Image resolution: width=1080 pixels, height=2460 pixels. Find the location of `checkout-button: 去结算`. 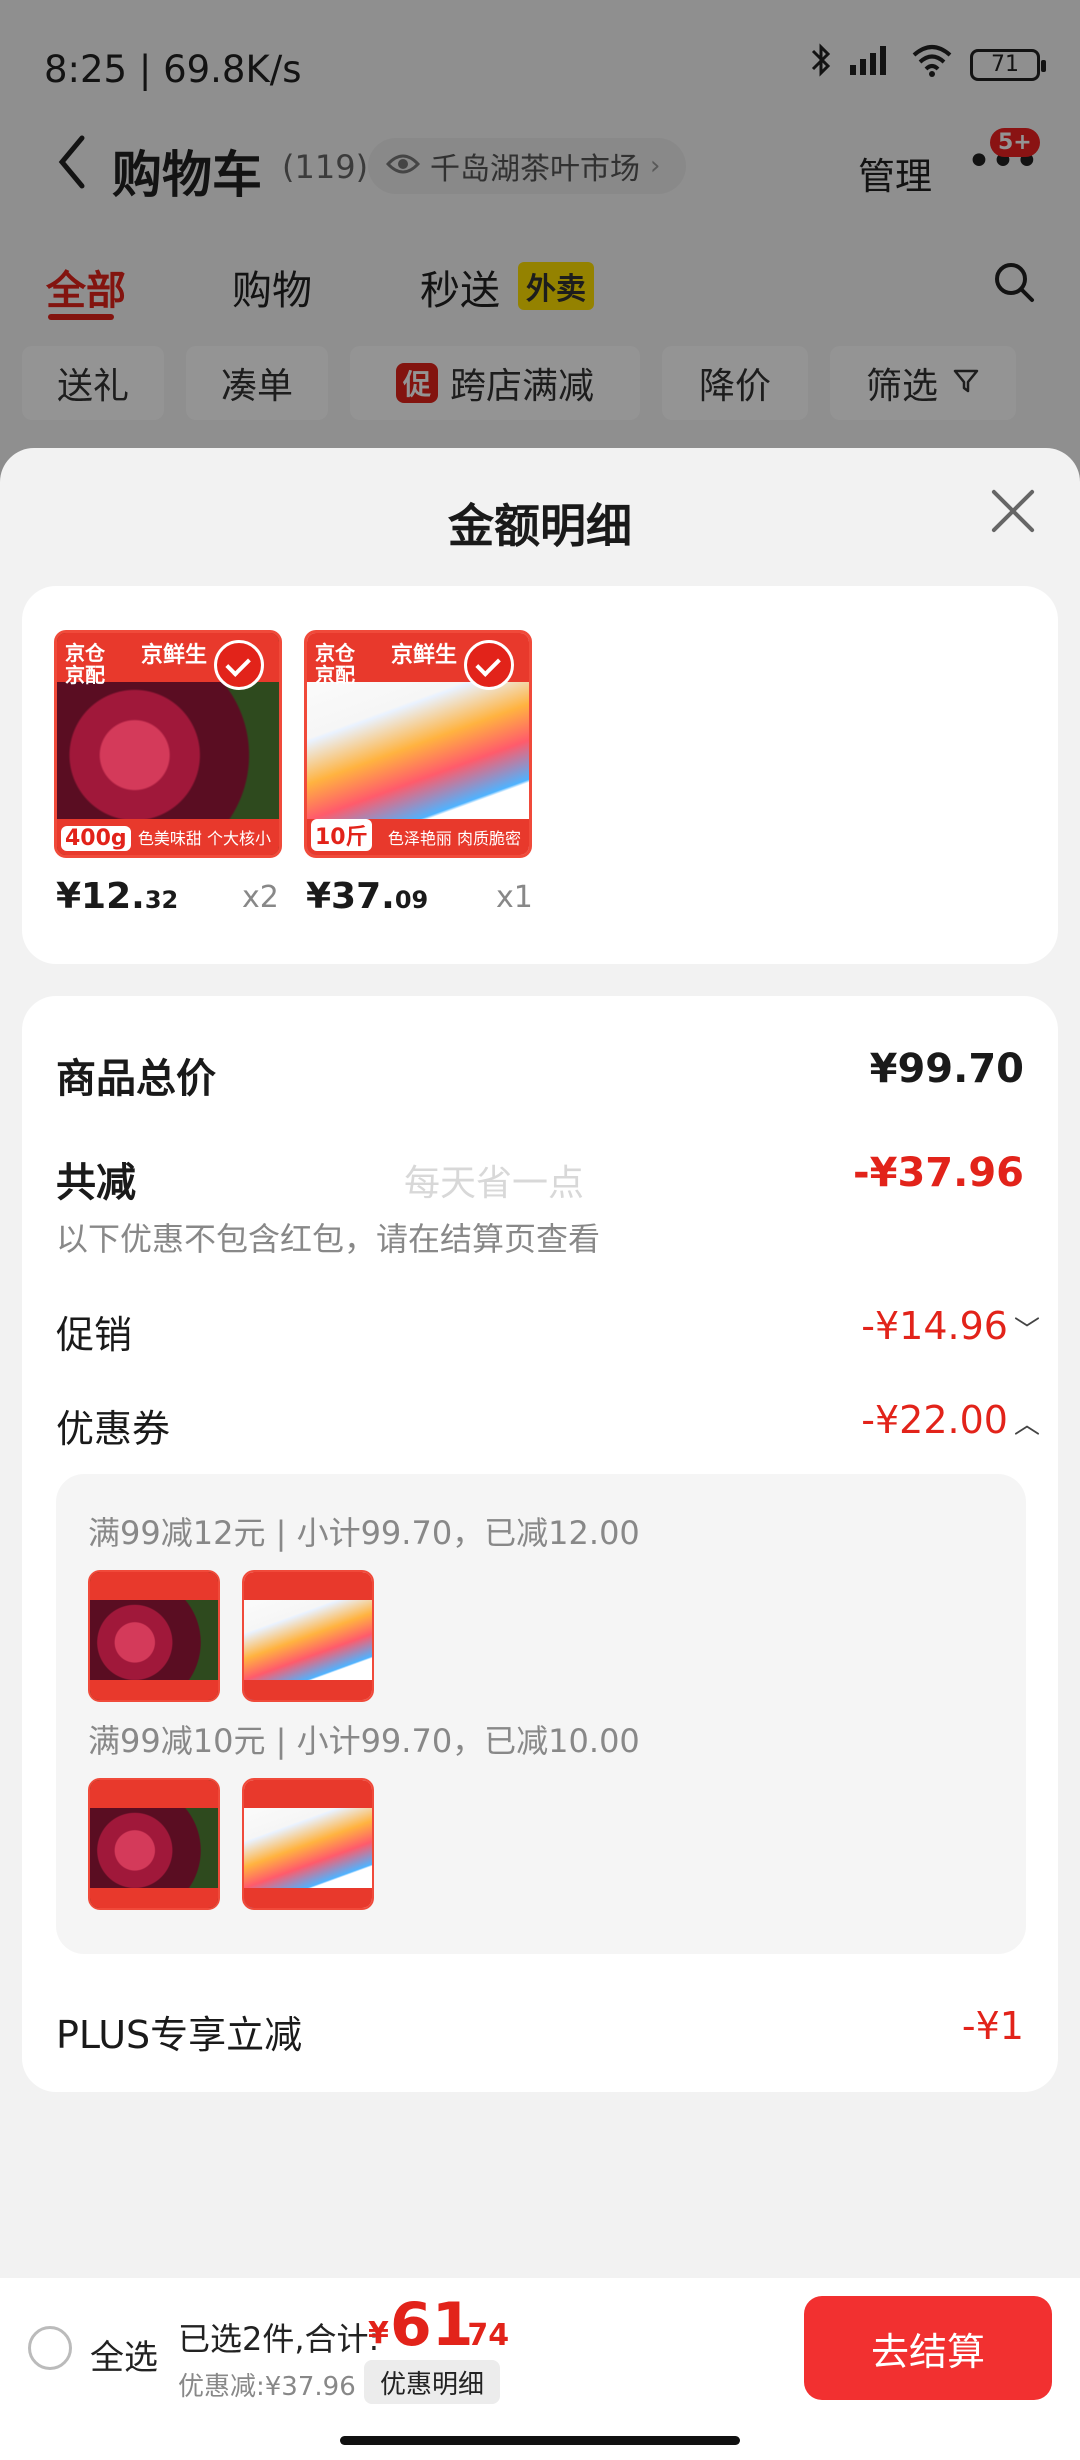

checkout-button: 去结算 is located at coordinates (928, 2348).